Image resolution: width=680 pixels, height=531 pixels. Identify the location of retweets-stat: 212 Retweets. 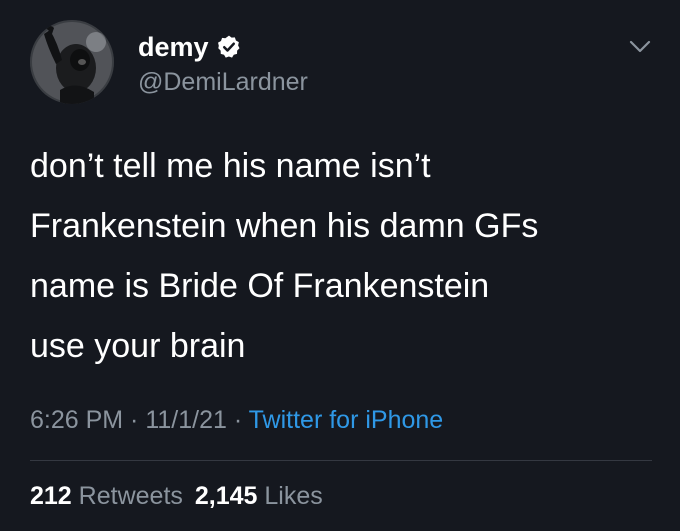
(106, 496).